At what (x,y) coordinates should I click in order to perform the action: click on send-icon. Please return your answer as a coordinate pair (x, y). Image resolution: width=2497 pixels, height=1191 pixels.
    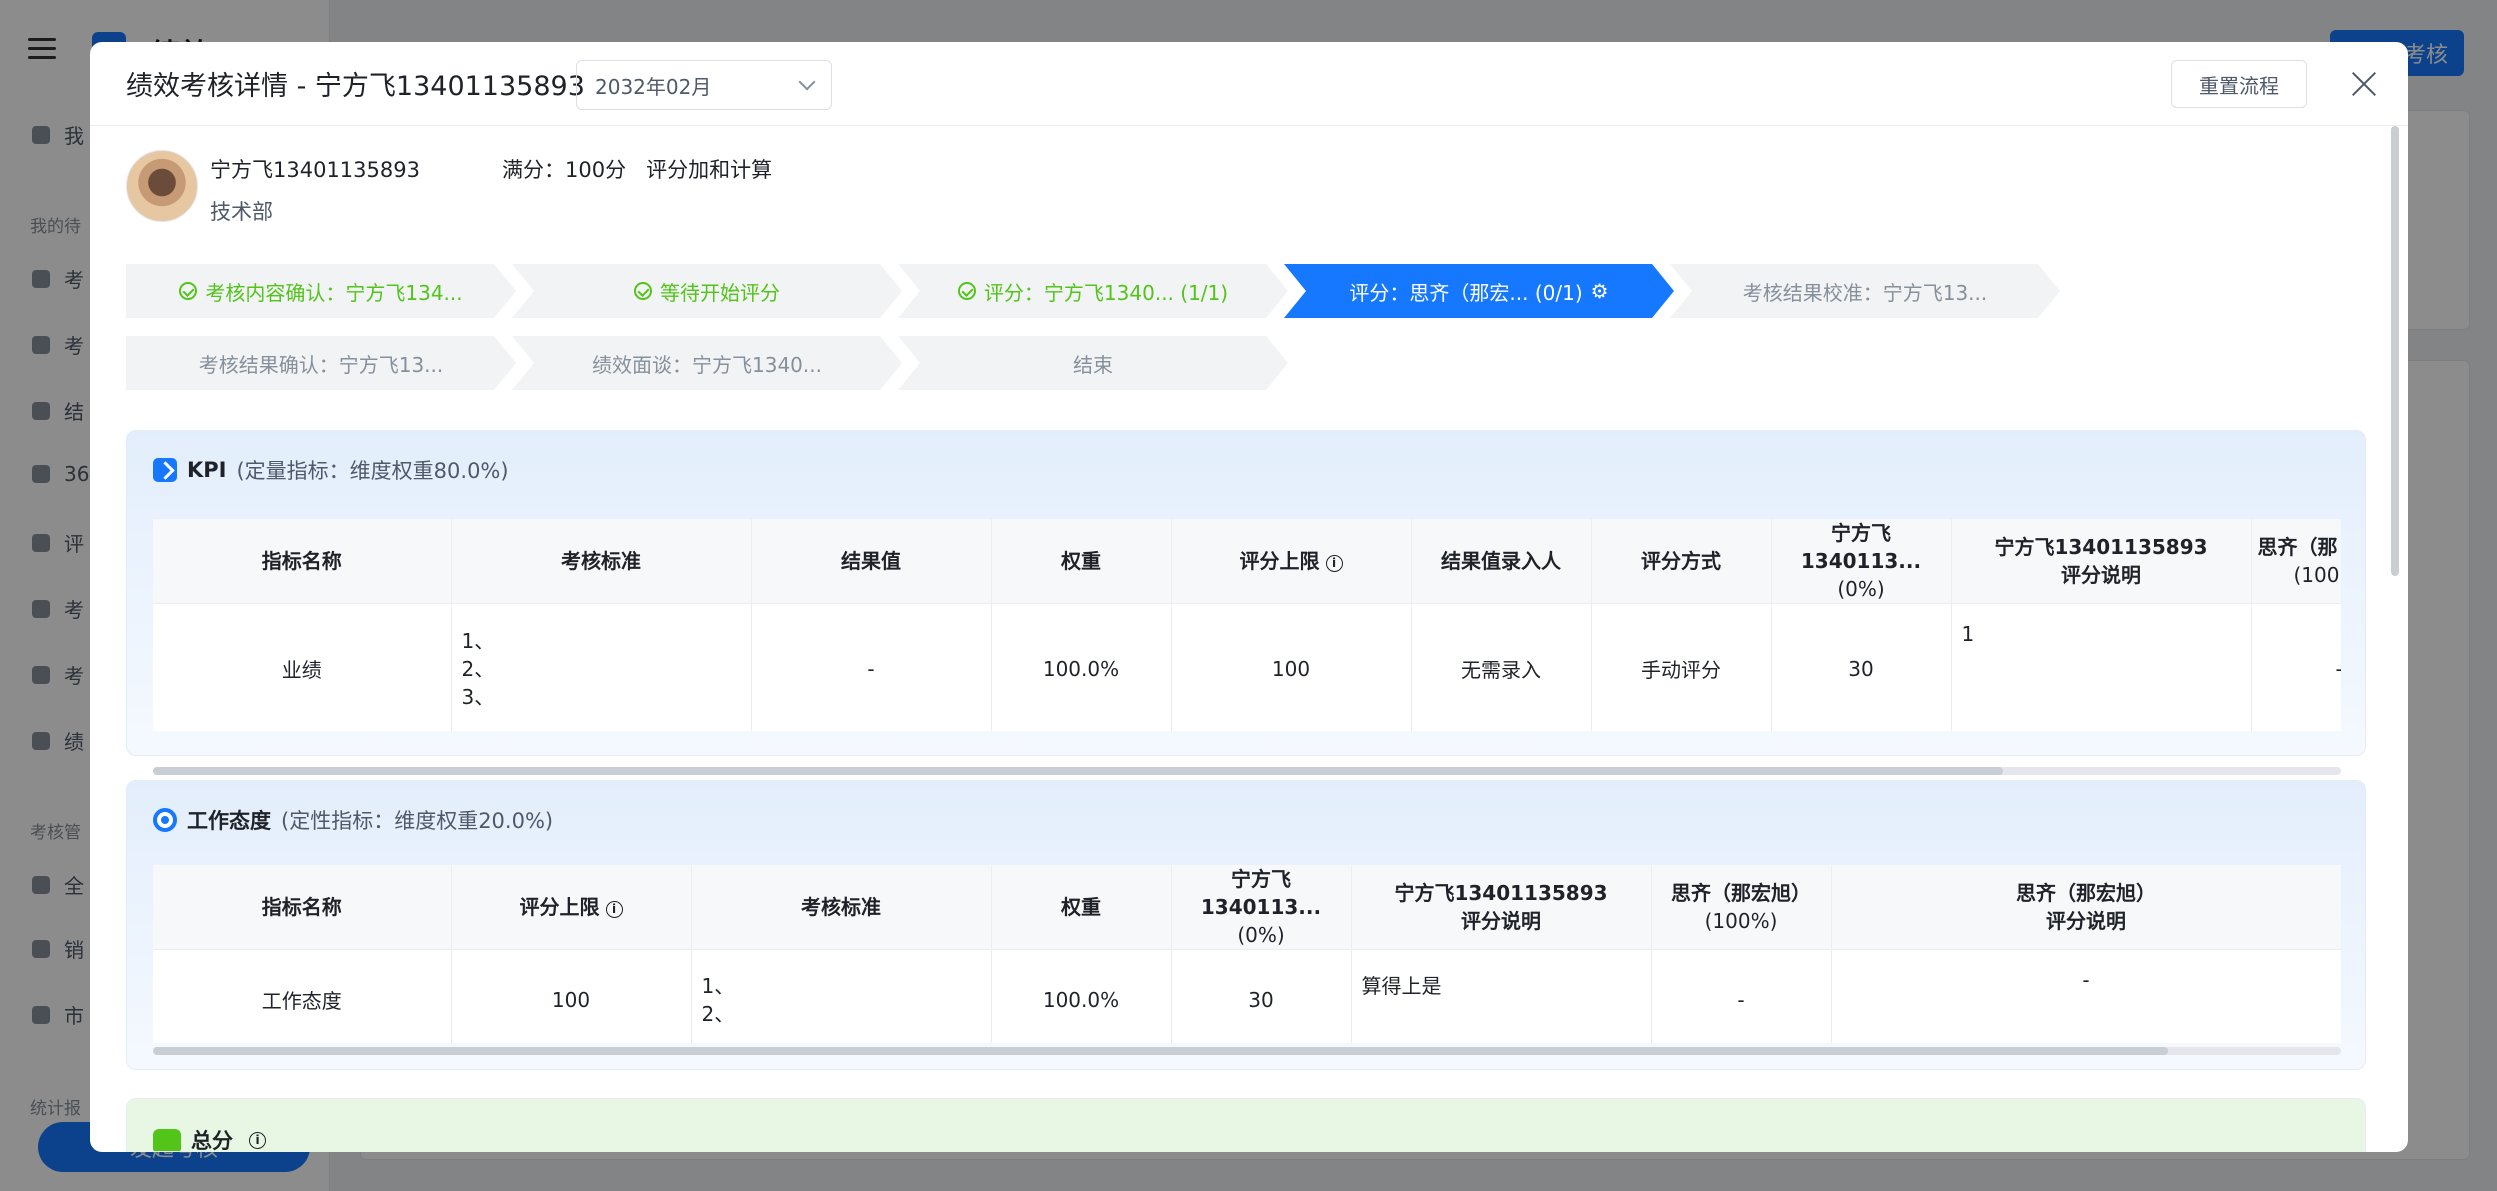
    Looking at the image, I should click on (165, 470).